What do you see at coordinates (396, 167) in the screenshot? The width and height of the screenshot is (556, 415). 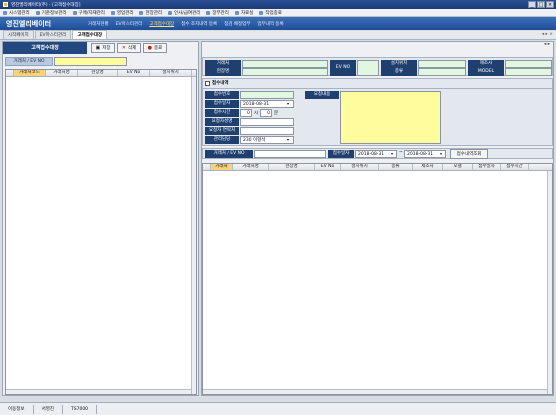 I see `col-type: 종류` at bounding box center [396, 167].